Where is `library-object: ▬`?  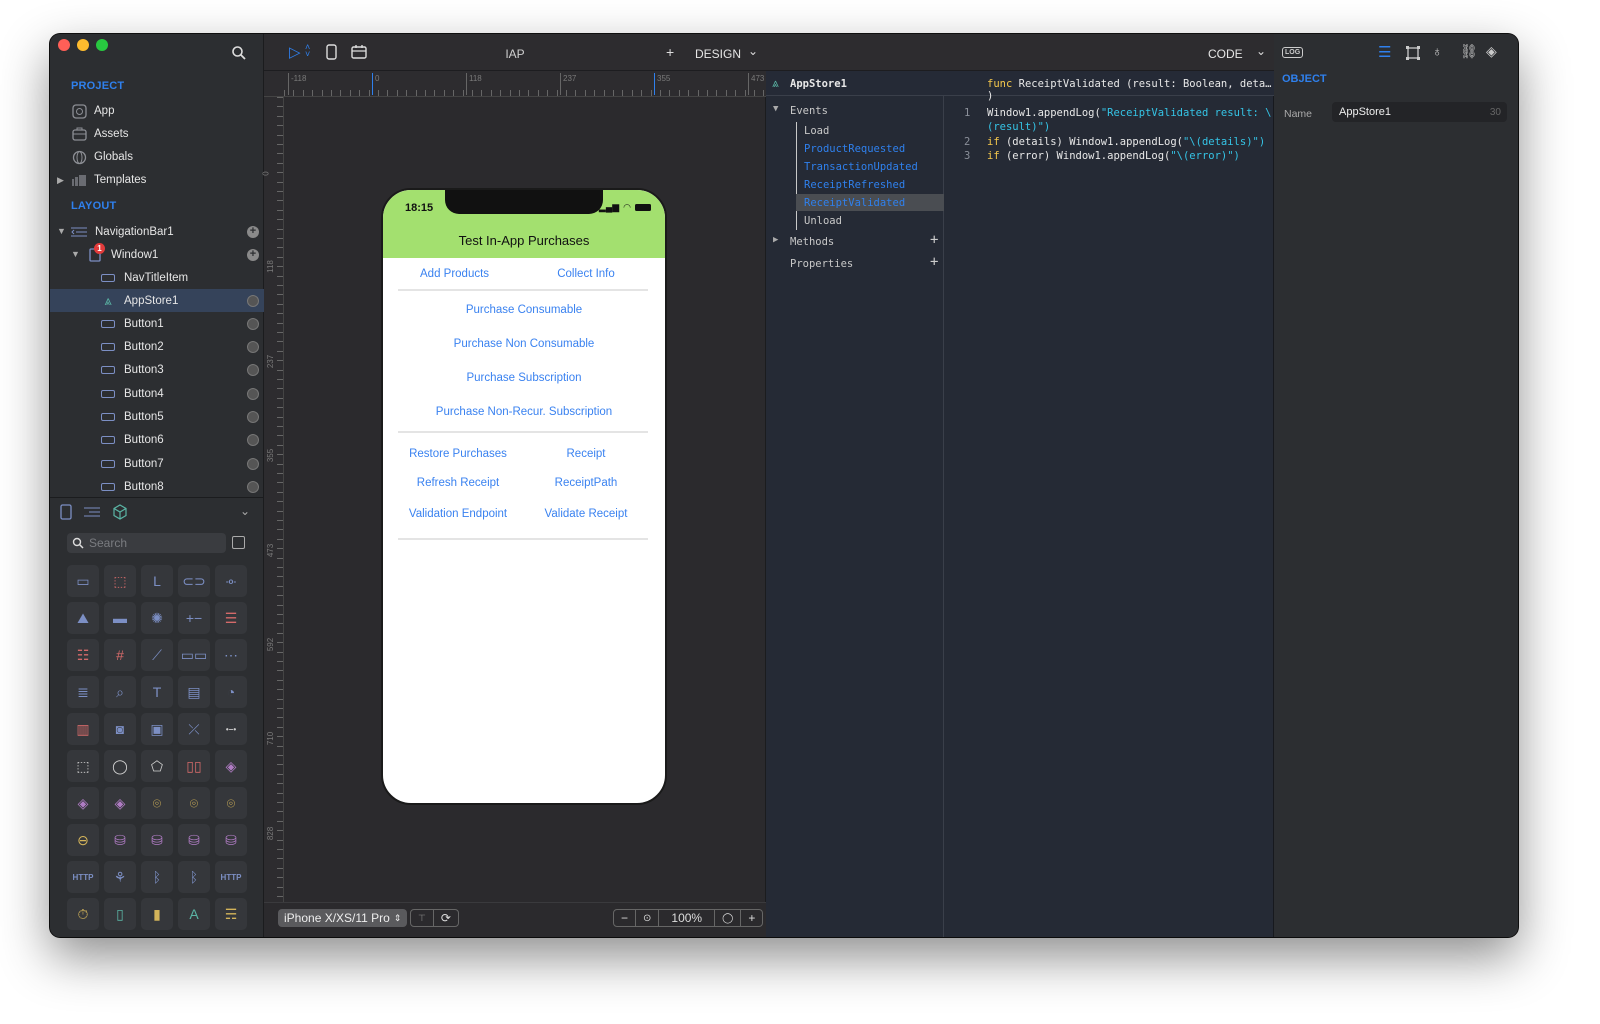 library-object: ▬ is located at coordinates (120, 618).